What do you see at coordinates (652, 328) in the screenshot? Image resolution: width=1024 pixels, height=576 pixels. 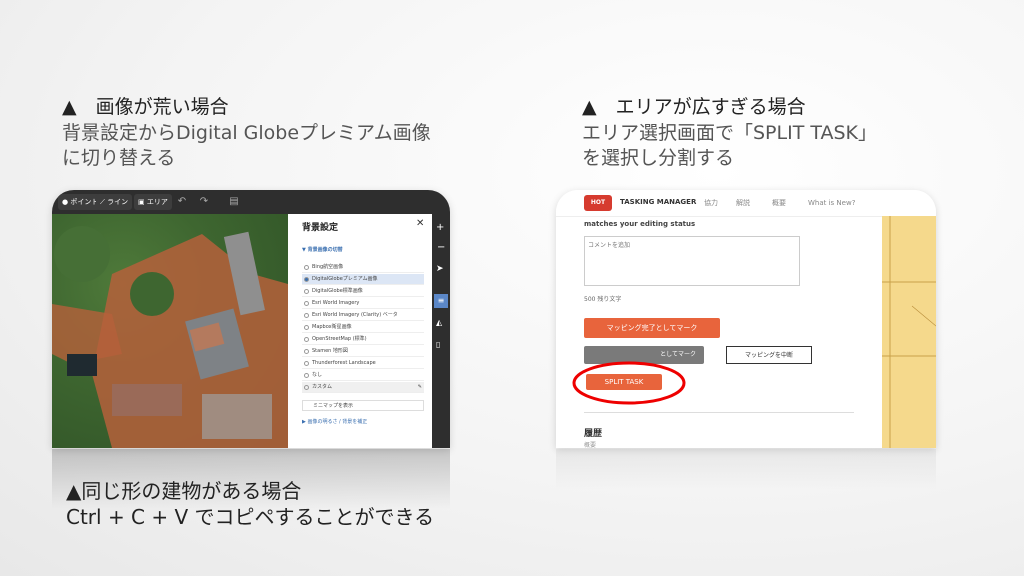 I see `mark-mapped-button: マッピング完了としてマーク` at bounding box center [652, 328].